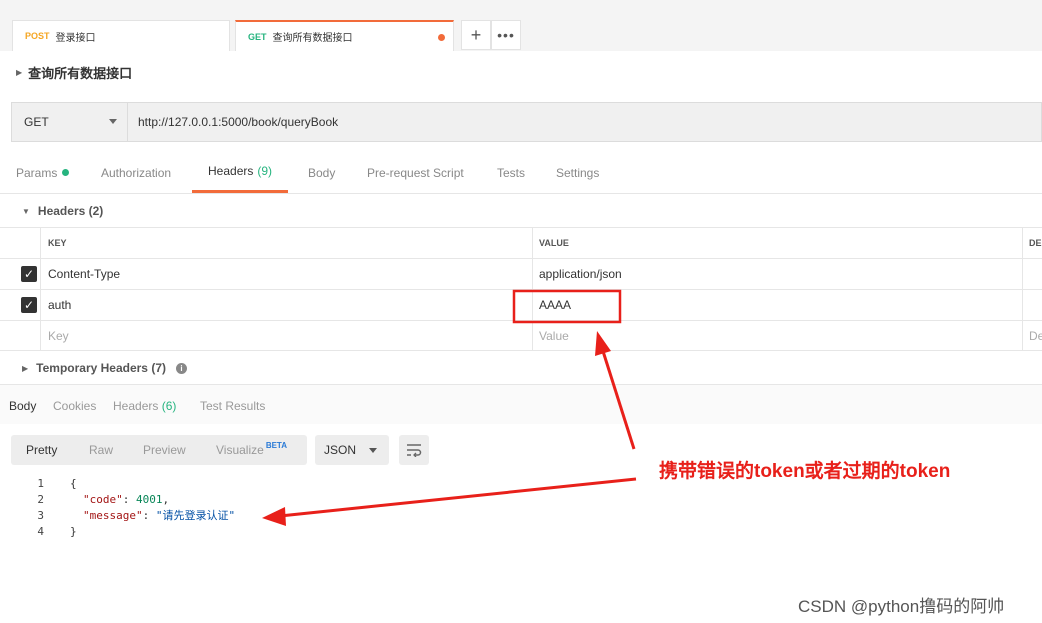 This screenshot has height=623, width=1042. I want to click on watermark: CSDN @python撸码的阿帅, so click(901, 606).